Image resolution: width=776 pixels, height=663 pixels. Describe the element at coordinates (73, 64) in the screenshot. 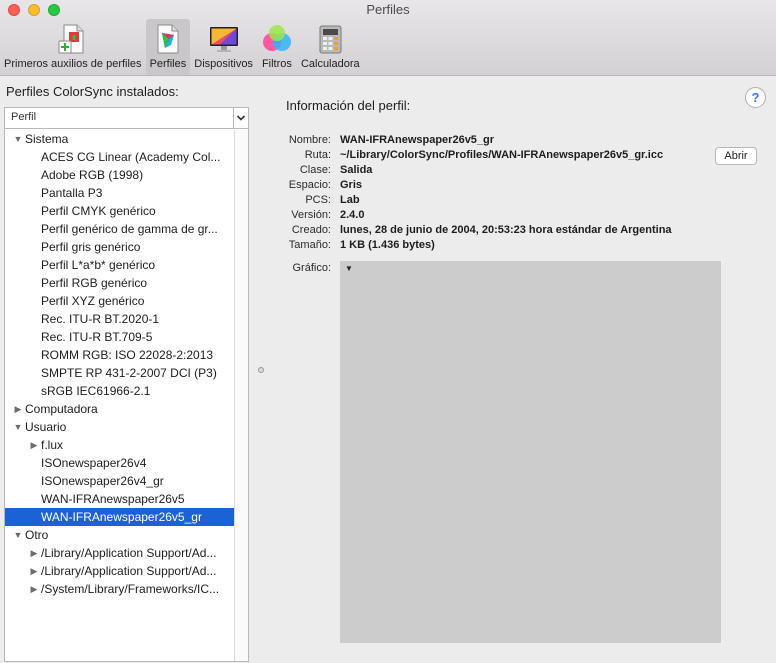

I see `toolbar-label: Primeros auxilios de perfiles` at that location.